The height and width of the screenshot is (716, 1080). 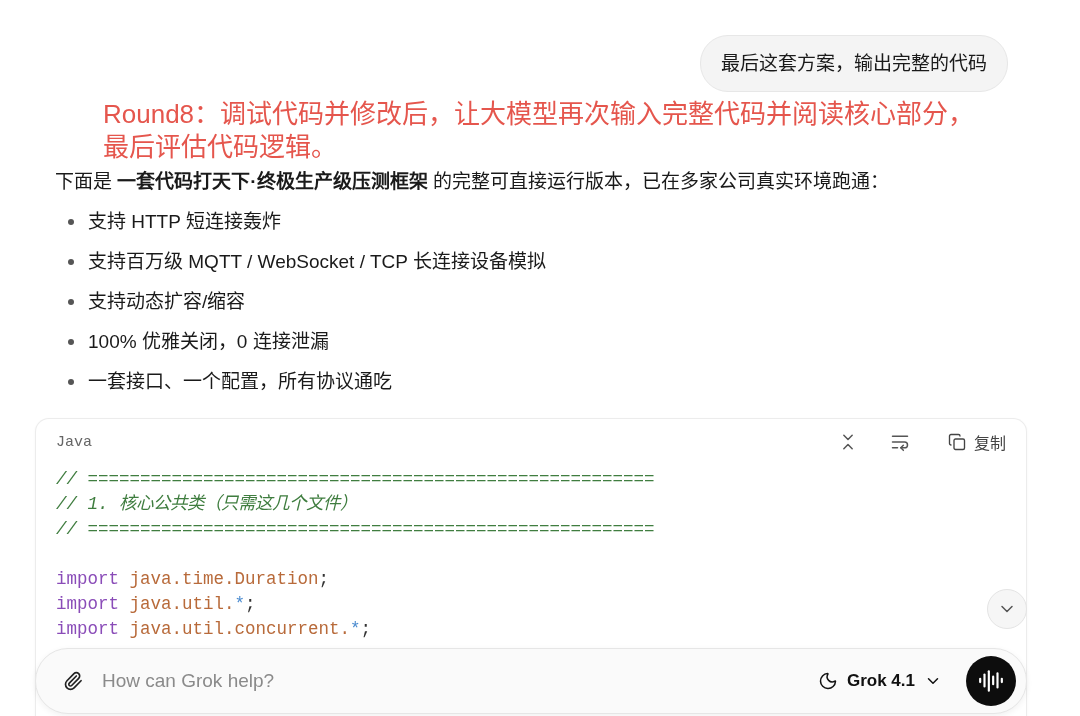 What do you see at coordinates (957, 442) in the screenshot?
I see `copy-icon` at bounding box center [957, 442].